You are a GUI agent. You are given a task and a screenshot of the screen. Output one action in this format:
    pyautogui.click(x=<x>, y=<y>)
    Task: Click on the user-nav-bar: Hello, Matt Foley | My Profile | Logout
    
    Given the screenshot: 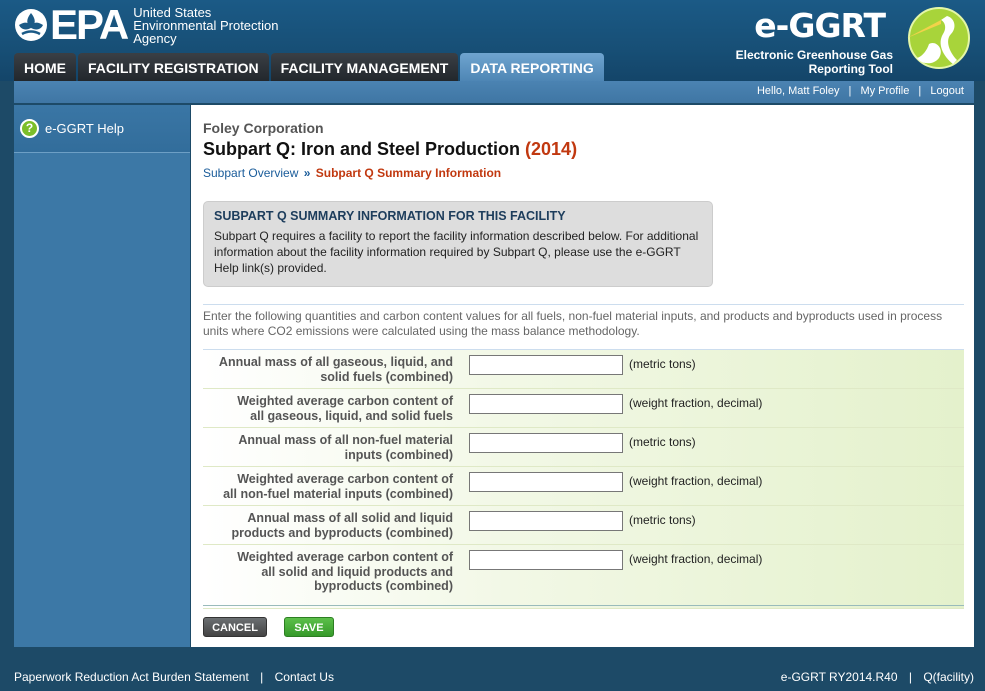 What is the action you would take?
    pyautogui.click(x=494, y=92)
    